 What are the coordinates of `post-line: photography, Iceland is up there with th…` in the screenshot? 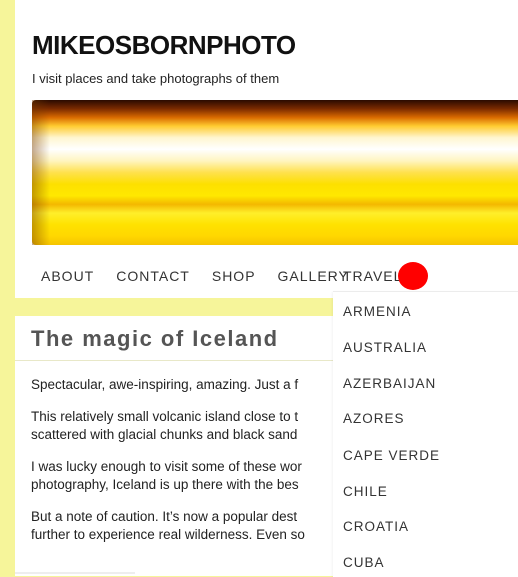 It's located at (165, 484).